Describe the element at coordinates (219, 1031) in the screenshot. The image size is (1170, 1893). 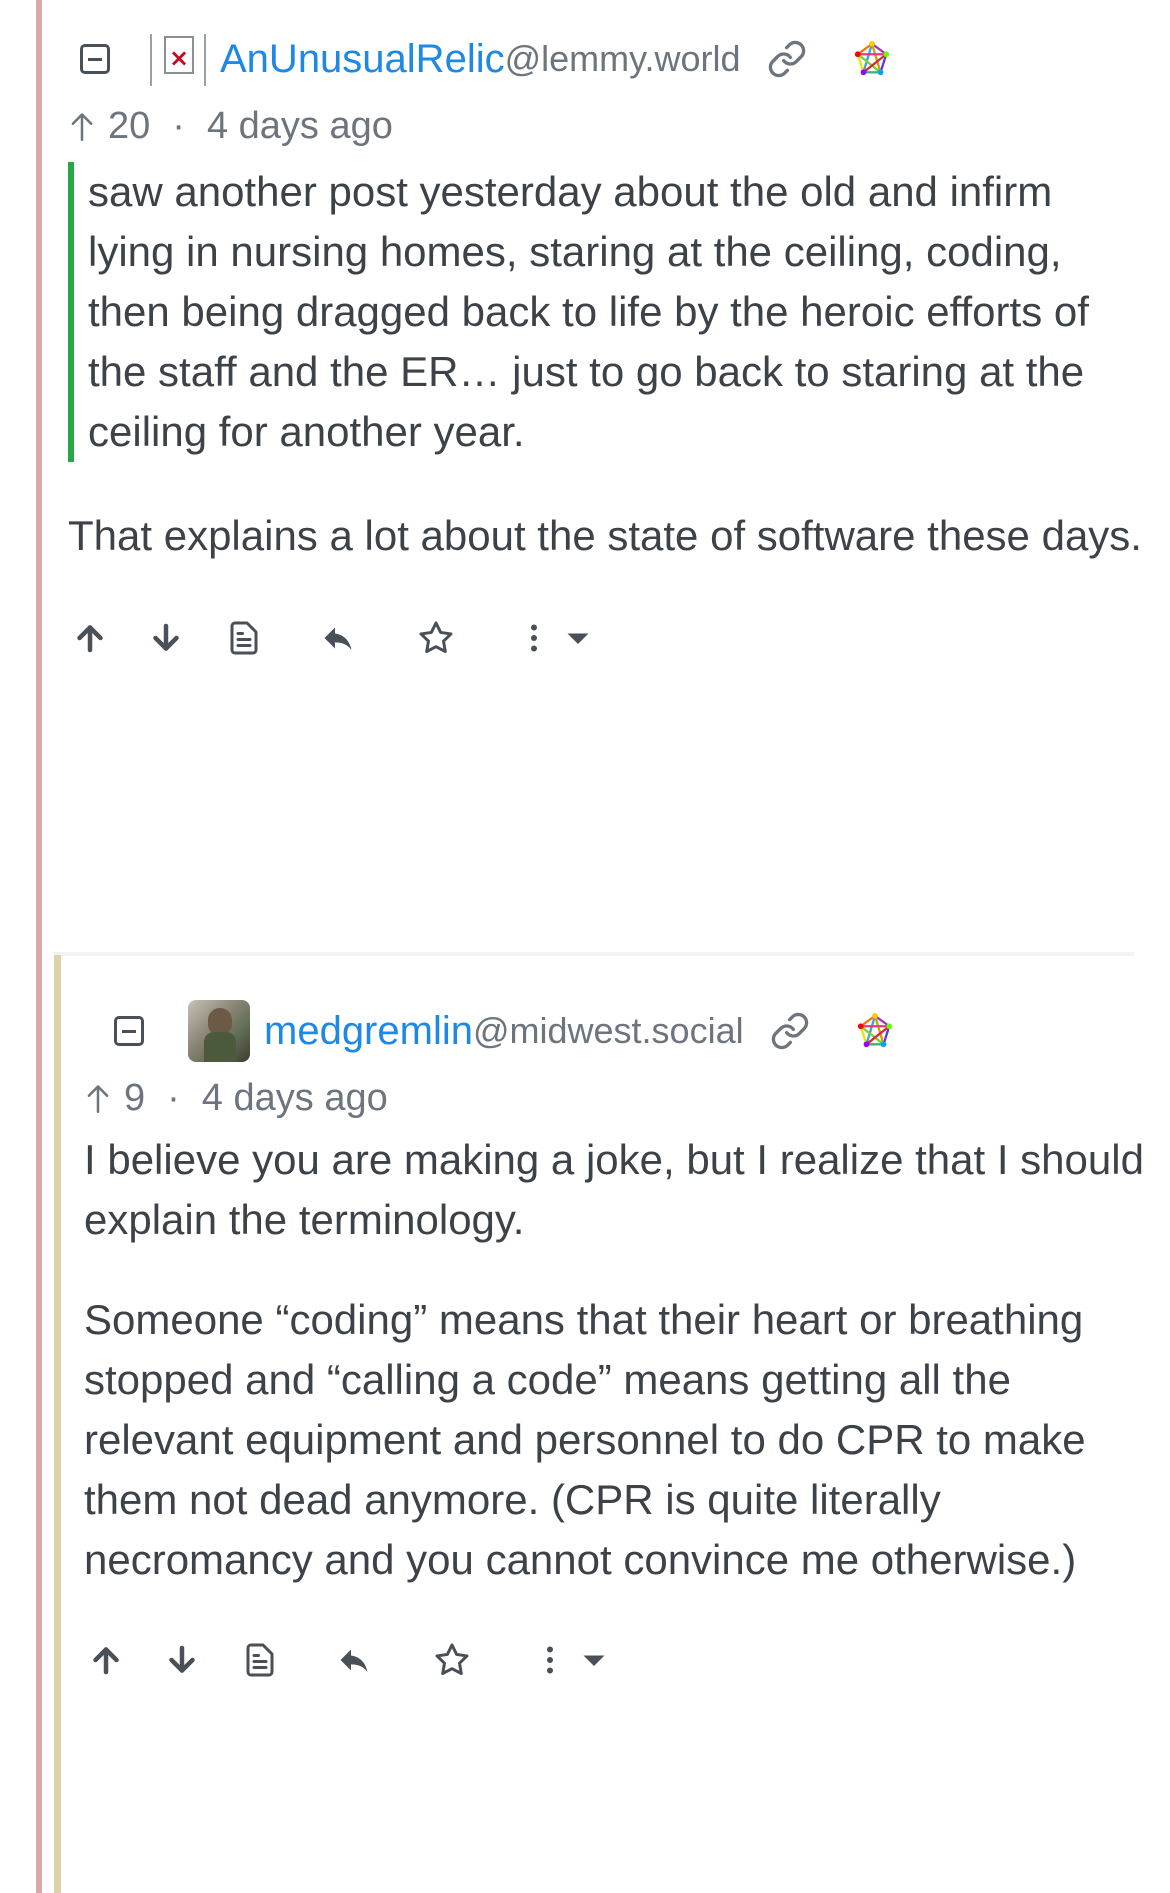
I see `avatar` at that location.